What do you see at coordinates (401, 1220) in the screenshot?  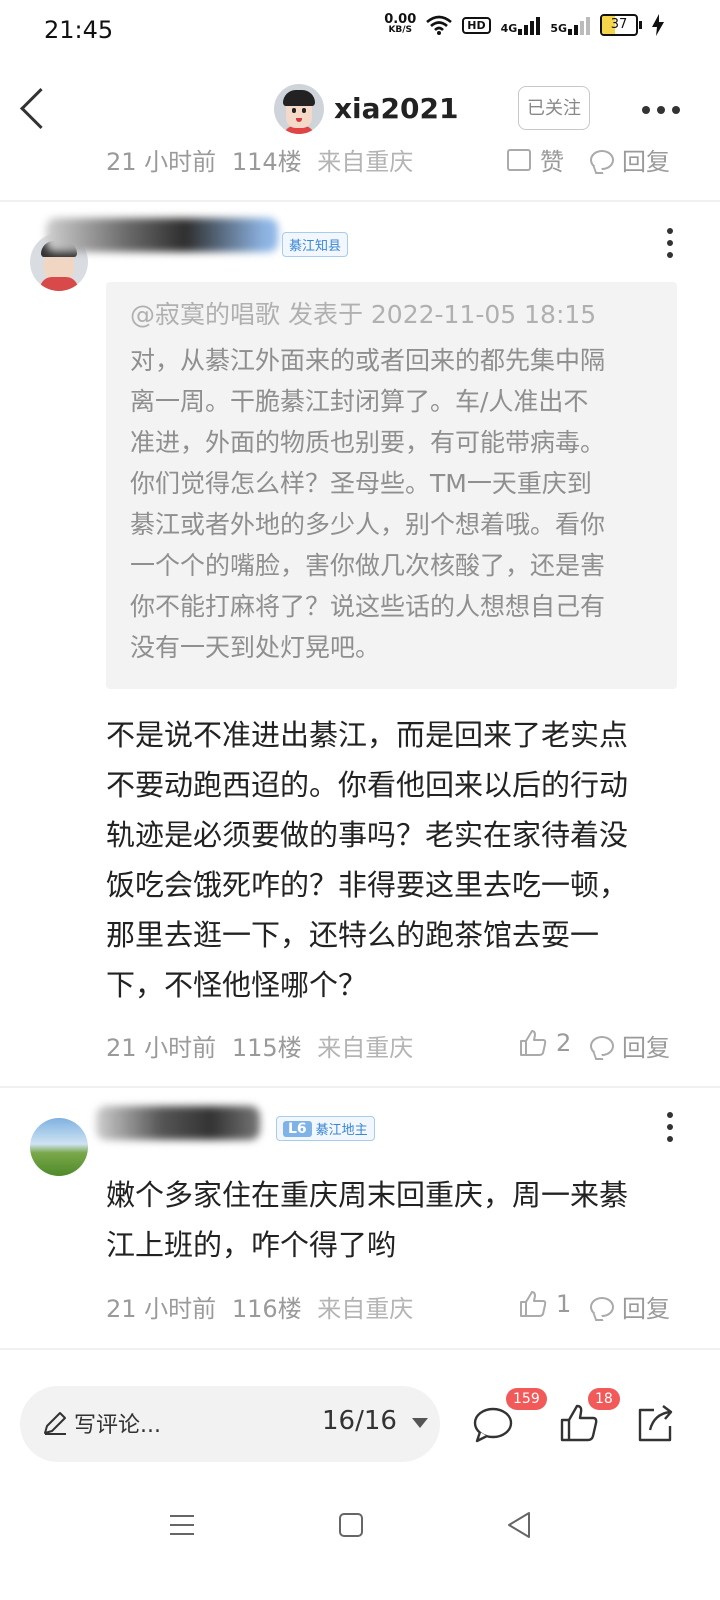 I see `comment-body: 嫩个多家住在重庆周末回重庆，周一来綦 江上班的，咋个得了哟` at bounding box center [401, 1220].